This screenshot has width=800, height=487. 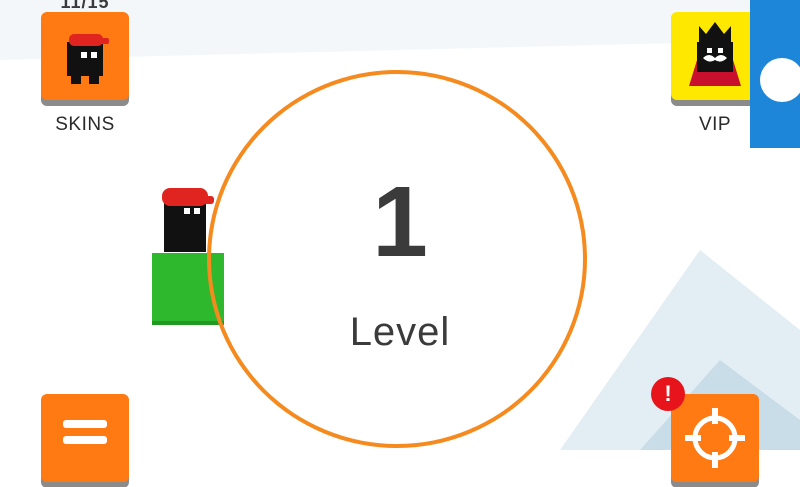 I want to click on side-toggle-knob, so click(x=780, y=80).